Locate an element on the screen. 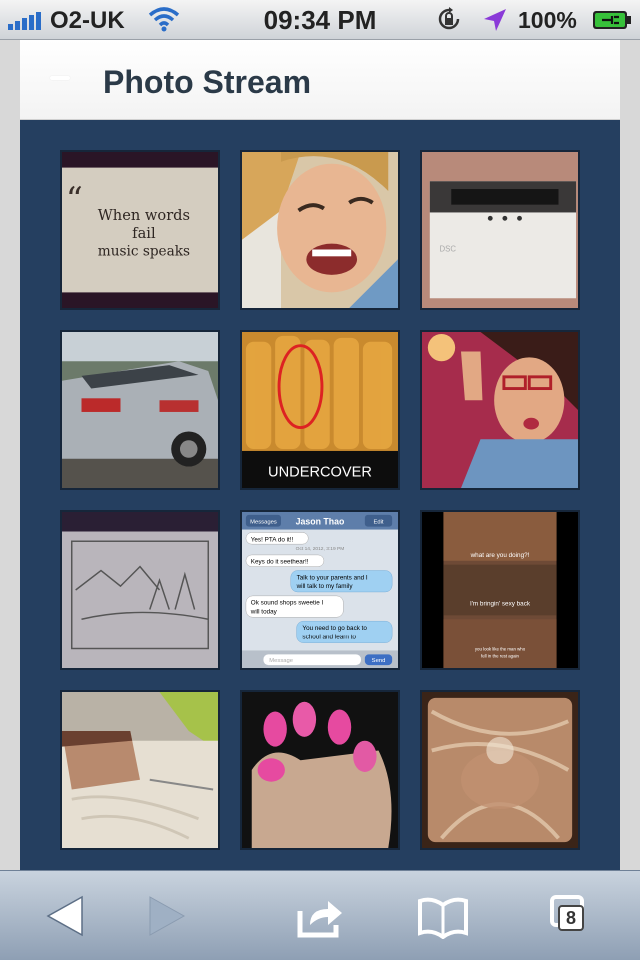  hair-closeup-photo is located at coordinates (500, 770).